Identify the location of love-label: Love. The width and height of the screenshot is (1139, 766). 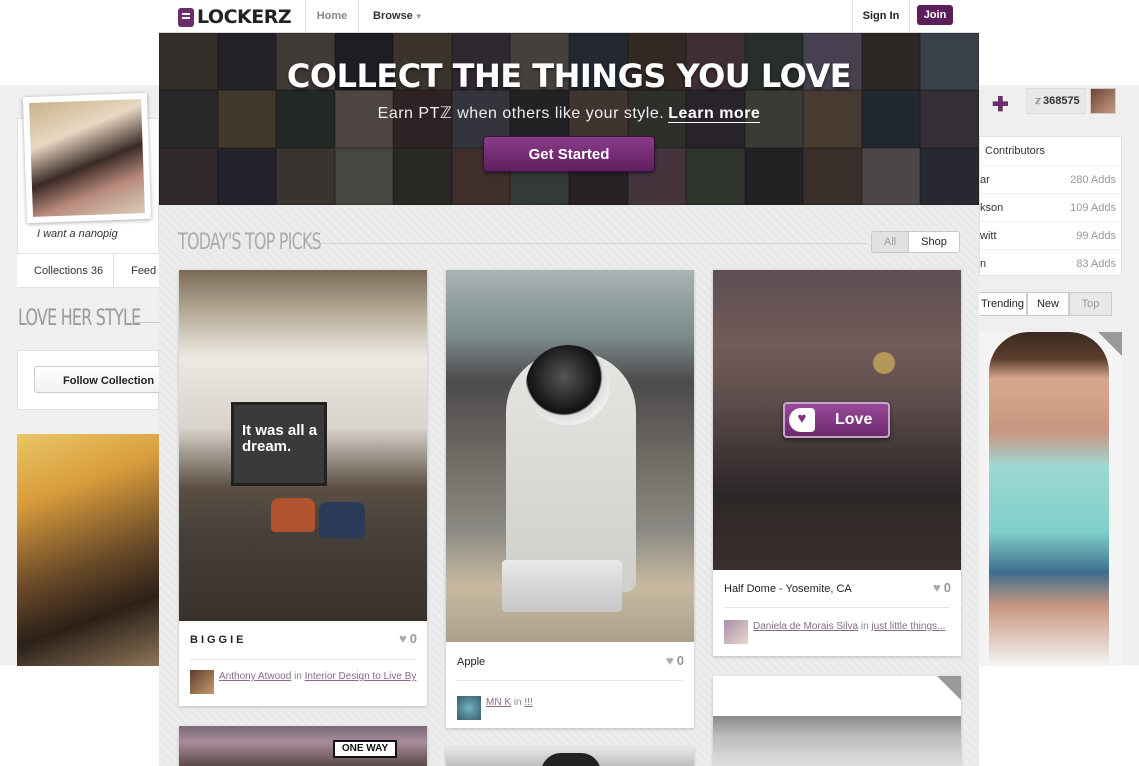
(854, 419).